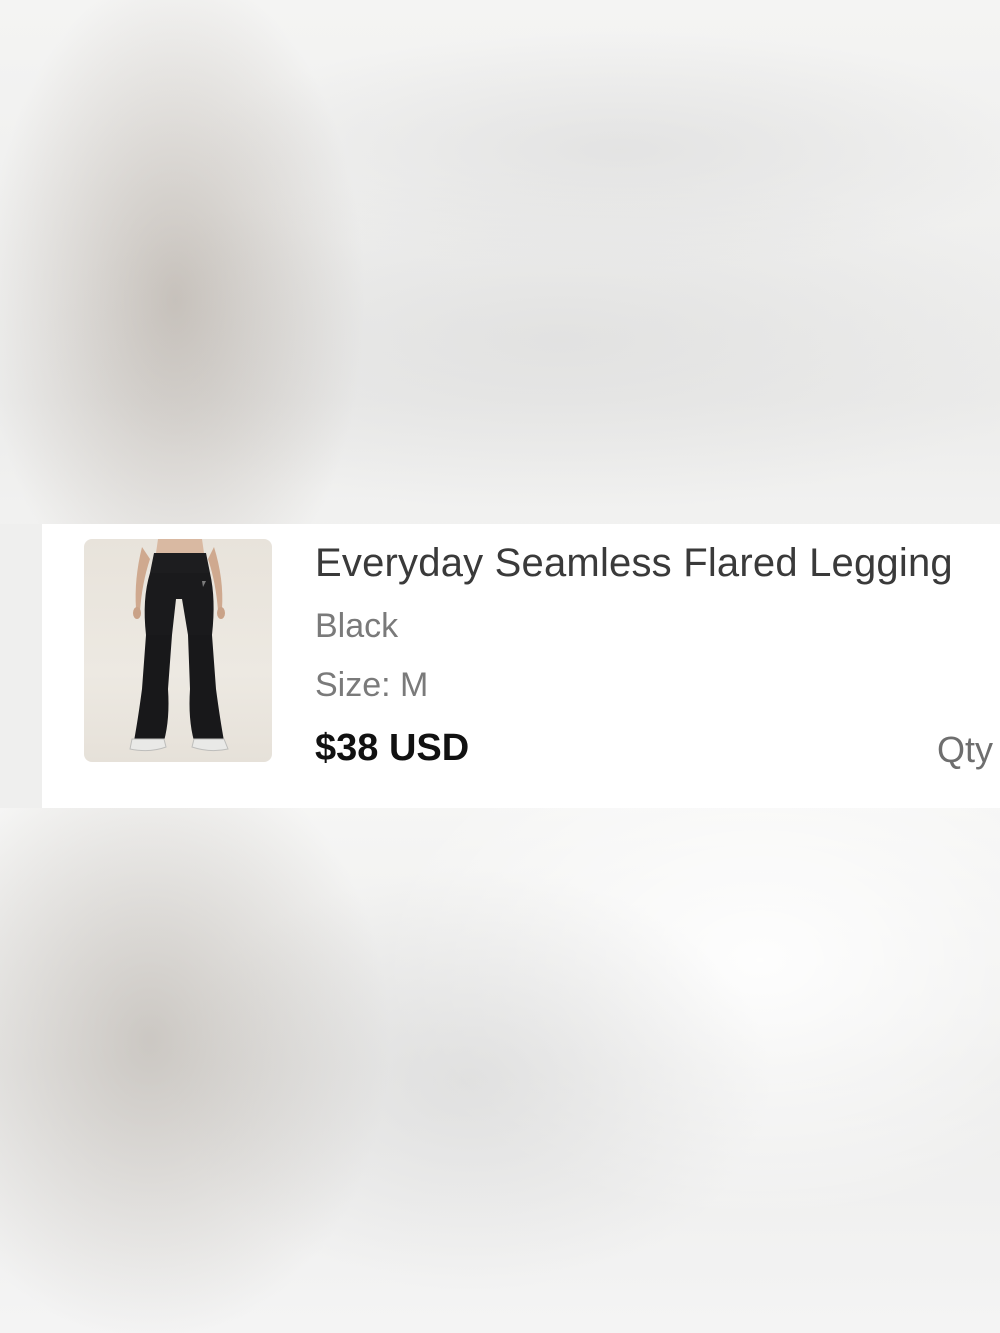 Image resolution: width=1000 pixels, height=1333 pixels. Describe the element at coordinates (357, 626) in the screenshot. I see `product-color: Black` at that location.